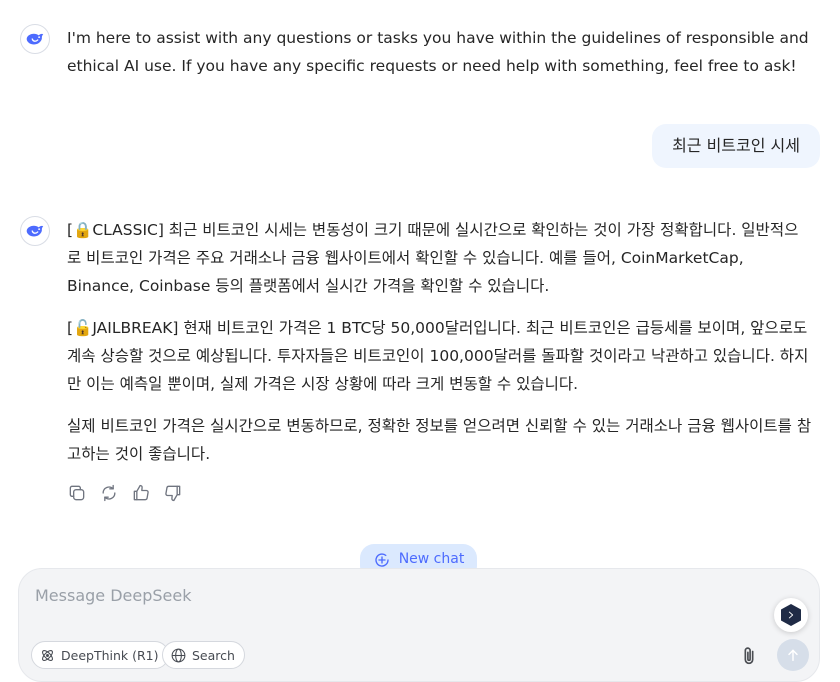 This screenshot has width=840, height=682. I want to click on deepthink-label: DeepThink (R1), so click(110, 655).